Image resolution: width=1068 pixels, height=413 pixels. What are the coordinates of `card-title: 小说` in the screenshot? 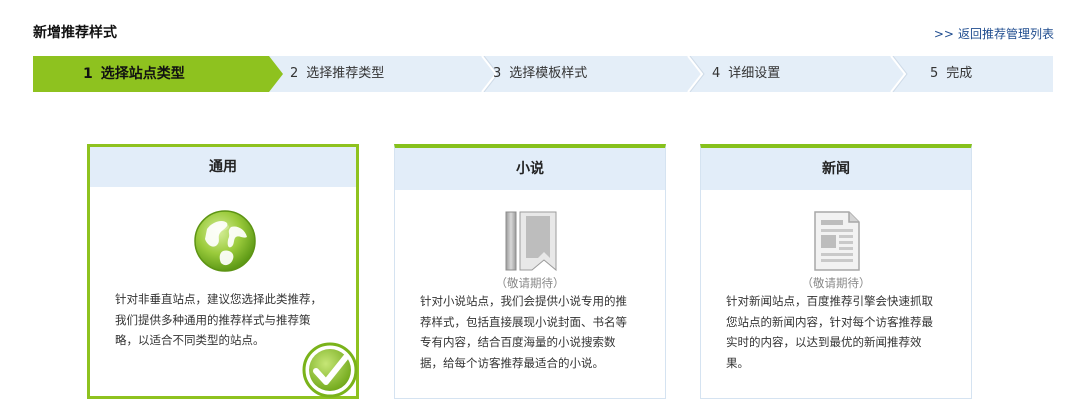 It's located at (530, 169).